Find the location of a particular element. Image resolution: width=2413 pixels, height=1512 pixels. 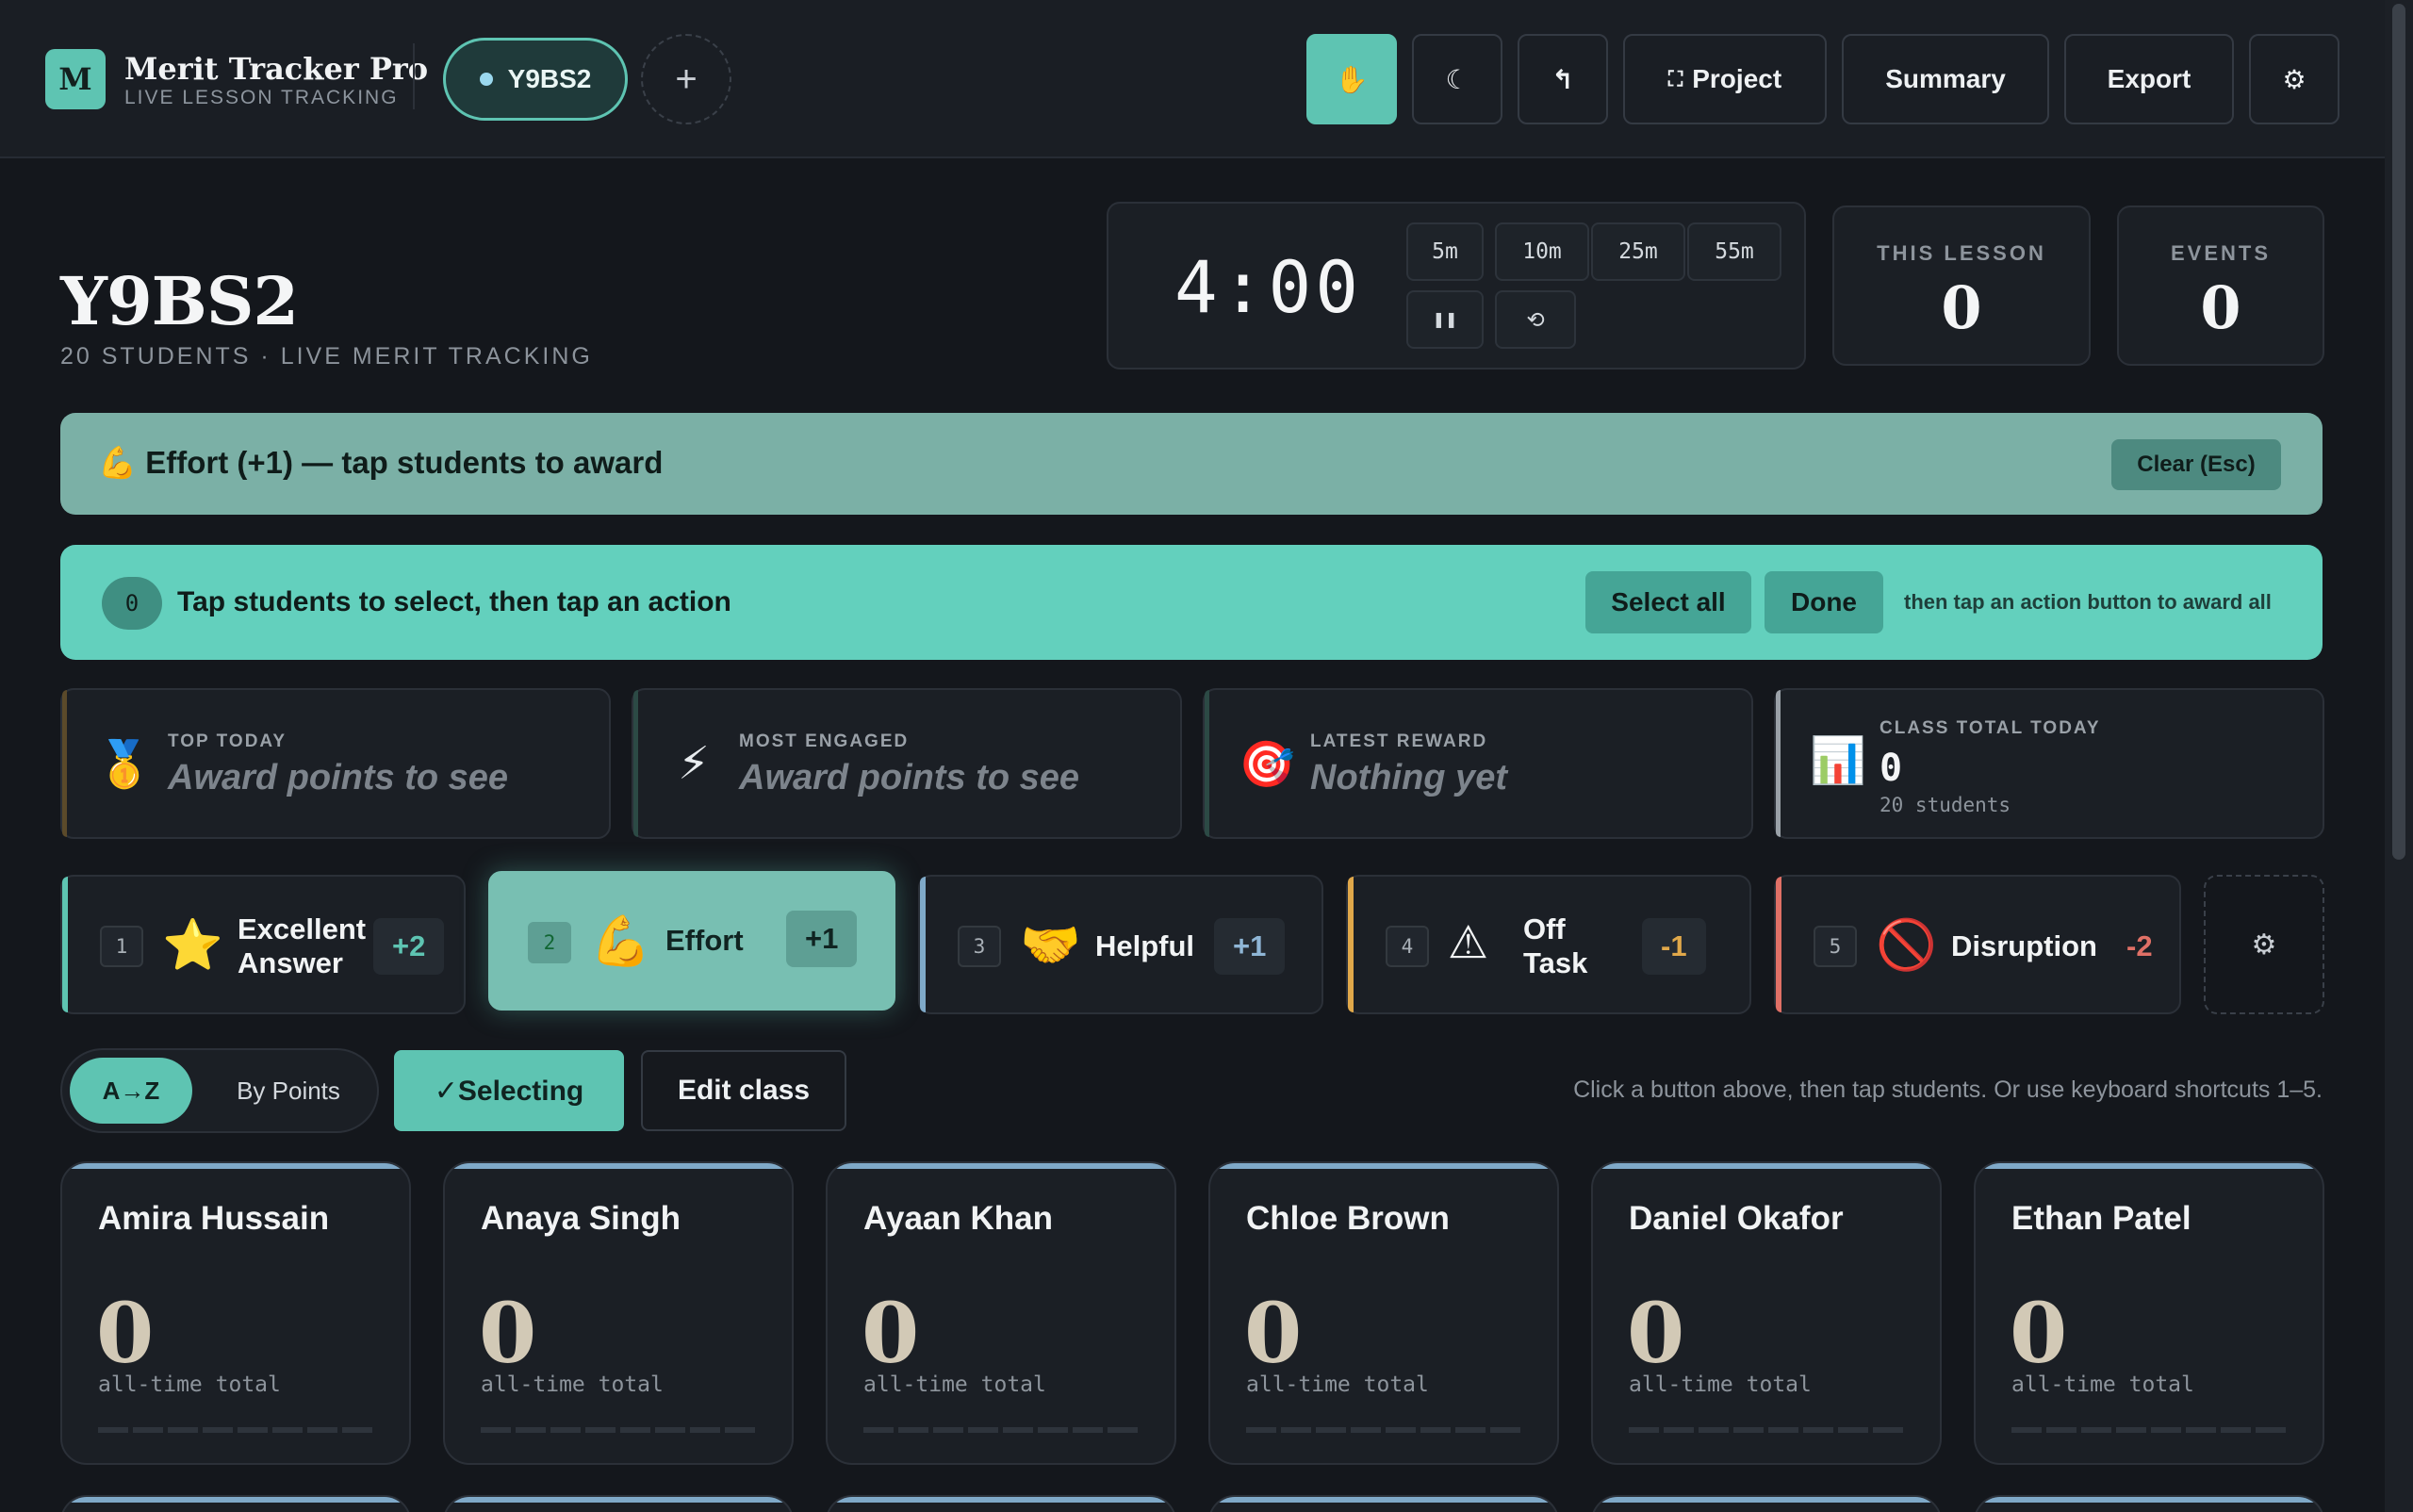

settings-button: ⚙ is located at coordinates (2294, 79).